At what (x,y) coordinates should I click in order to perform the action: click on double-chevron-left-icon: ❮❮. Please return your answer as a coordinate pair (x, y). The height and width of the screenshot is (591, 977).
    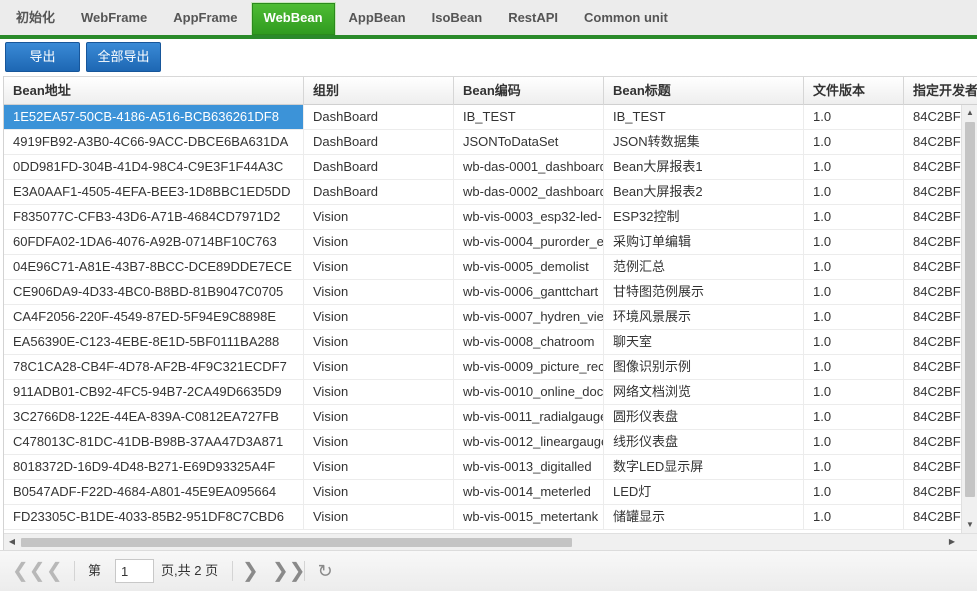
    Looking at the image, I should click on (29, 571).